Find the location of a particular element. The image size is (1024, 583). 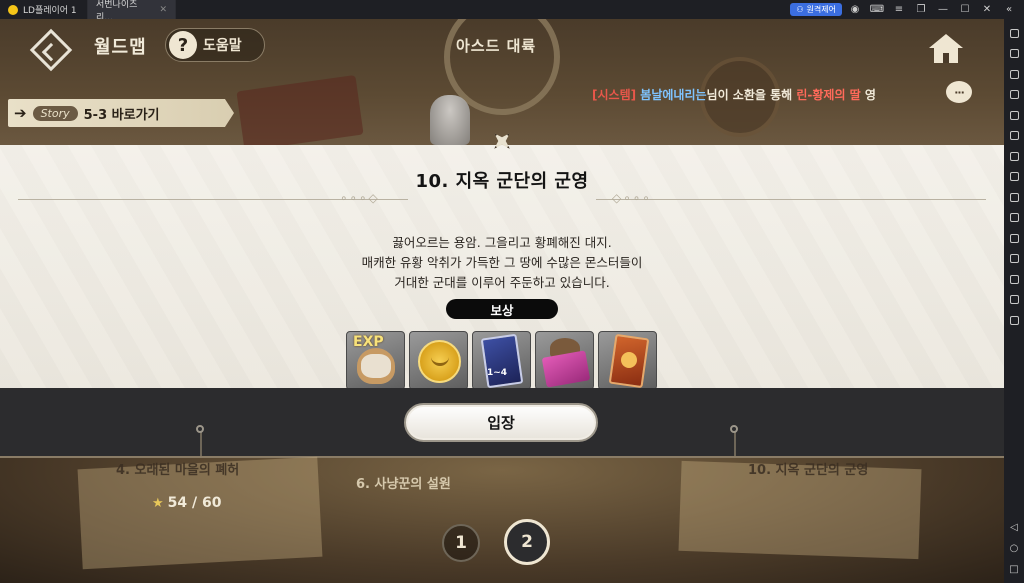

ldplayer-logo-icon is located at coordinates (13, 9).